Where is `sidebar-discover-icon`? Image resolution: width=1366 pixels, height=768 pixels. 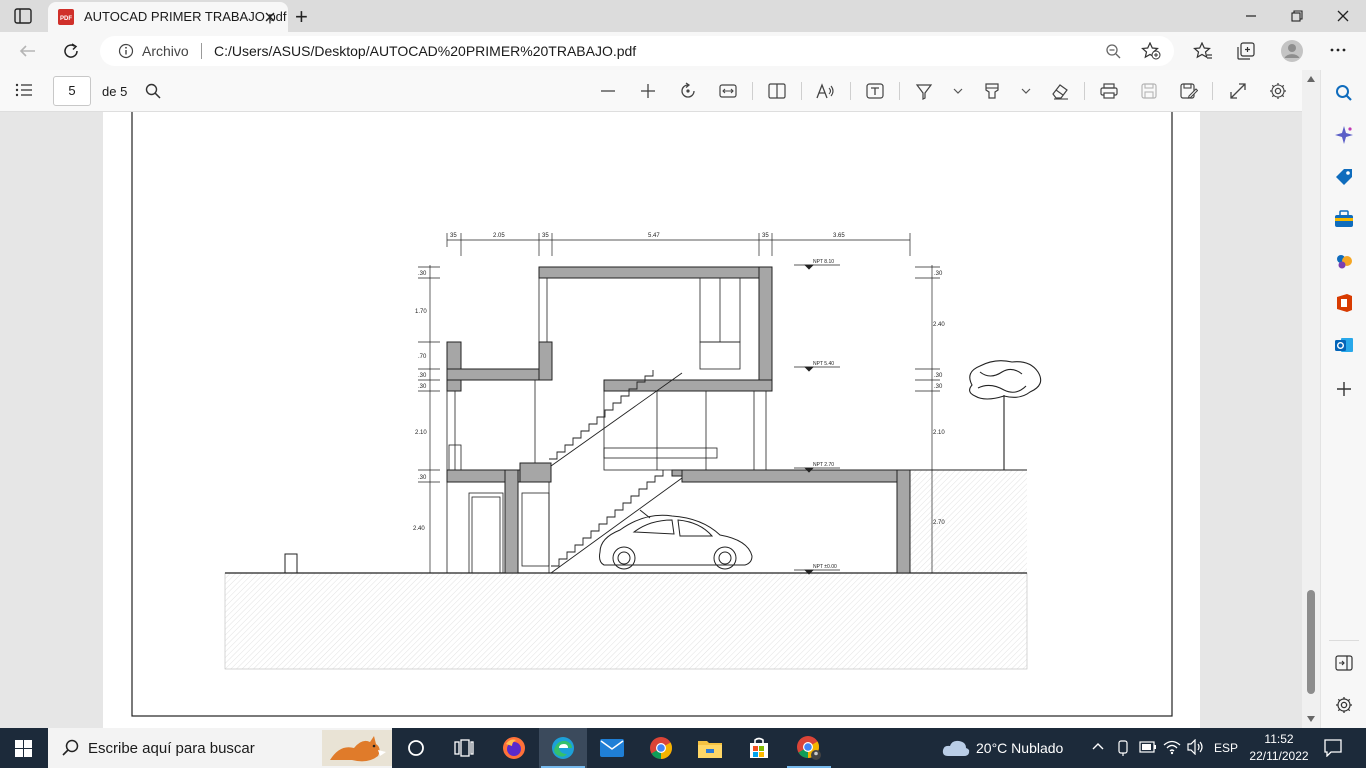
sidebar-discover-icon is located at coordinates (1344, 135).